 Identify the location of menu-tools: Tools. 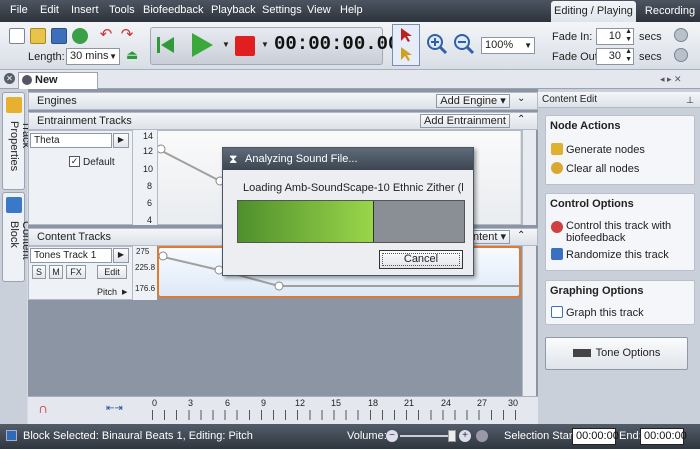
(122, 10).